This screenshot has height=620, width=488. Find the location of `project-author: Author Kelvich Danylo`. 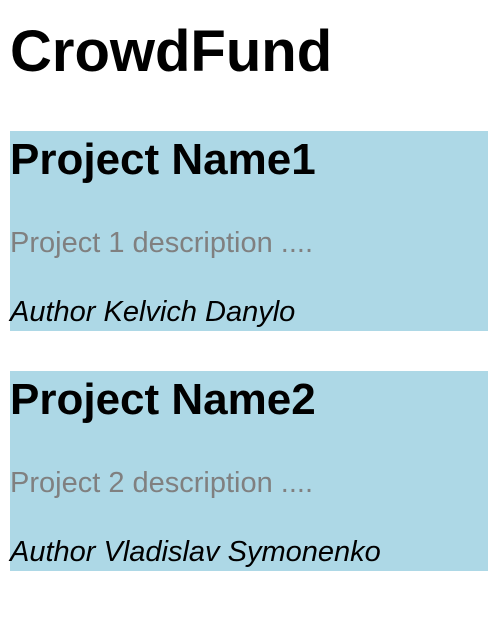

project-author: Author Kelvich Danylo is located at coordinates (153, 312).